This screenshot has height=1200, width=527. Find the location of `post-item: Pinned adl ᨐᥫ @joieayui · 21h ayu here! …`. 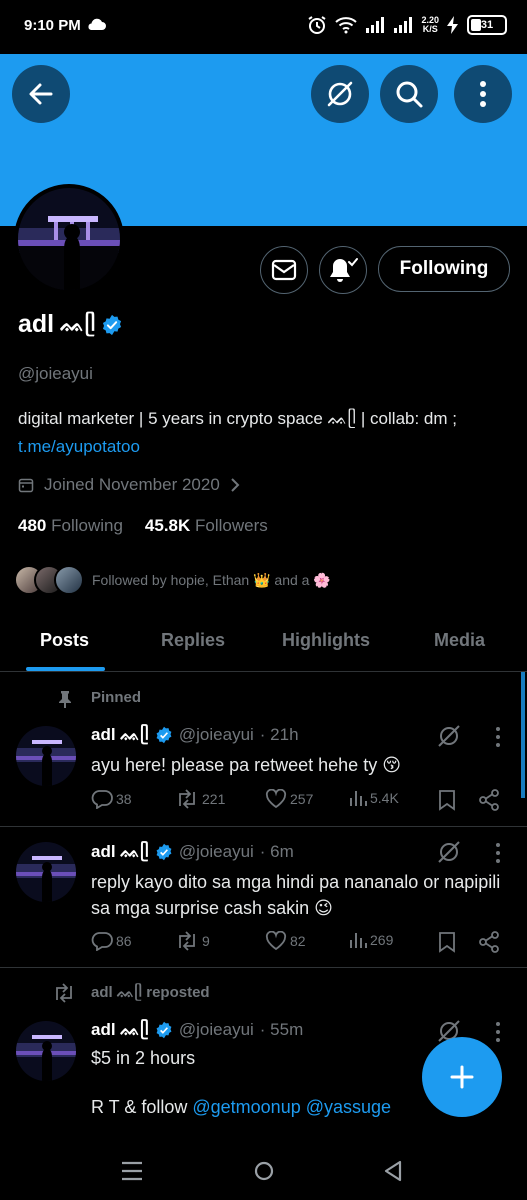

post-item: Pinned adl ᨐᥫ @joieayui · 21h ayu here! … is located at coordinates (263, 750).